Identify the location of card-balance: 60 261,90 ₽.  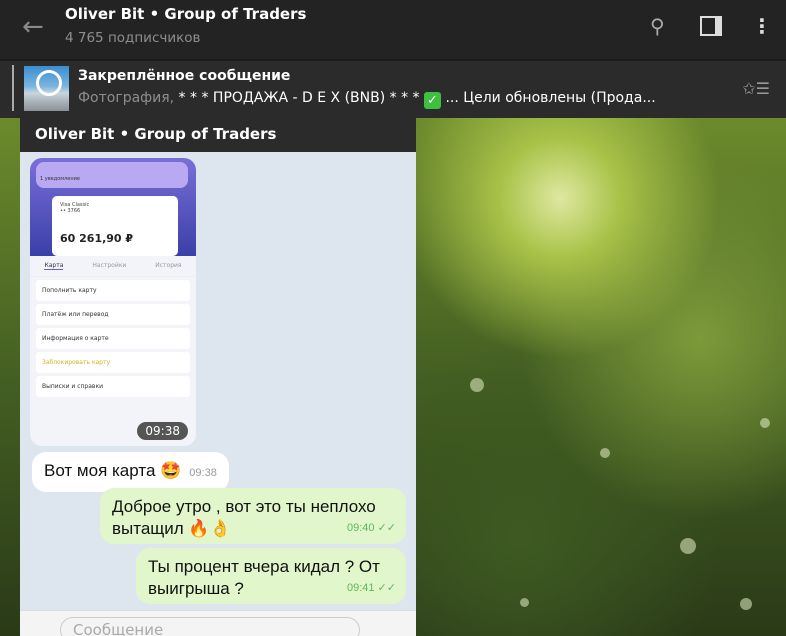
(97, 238).